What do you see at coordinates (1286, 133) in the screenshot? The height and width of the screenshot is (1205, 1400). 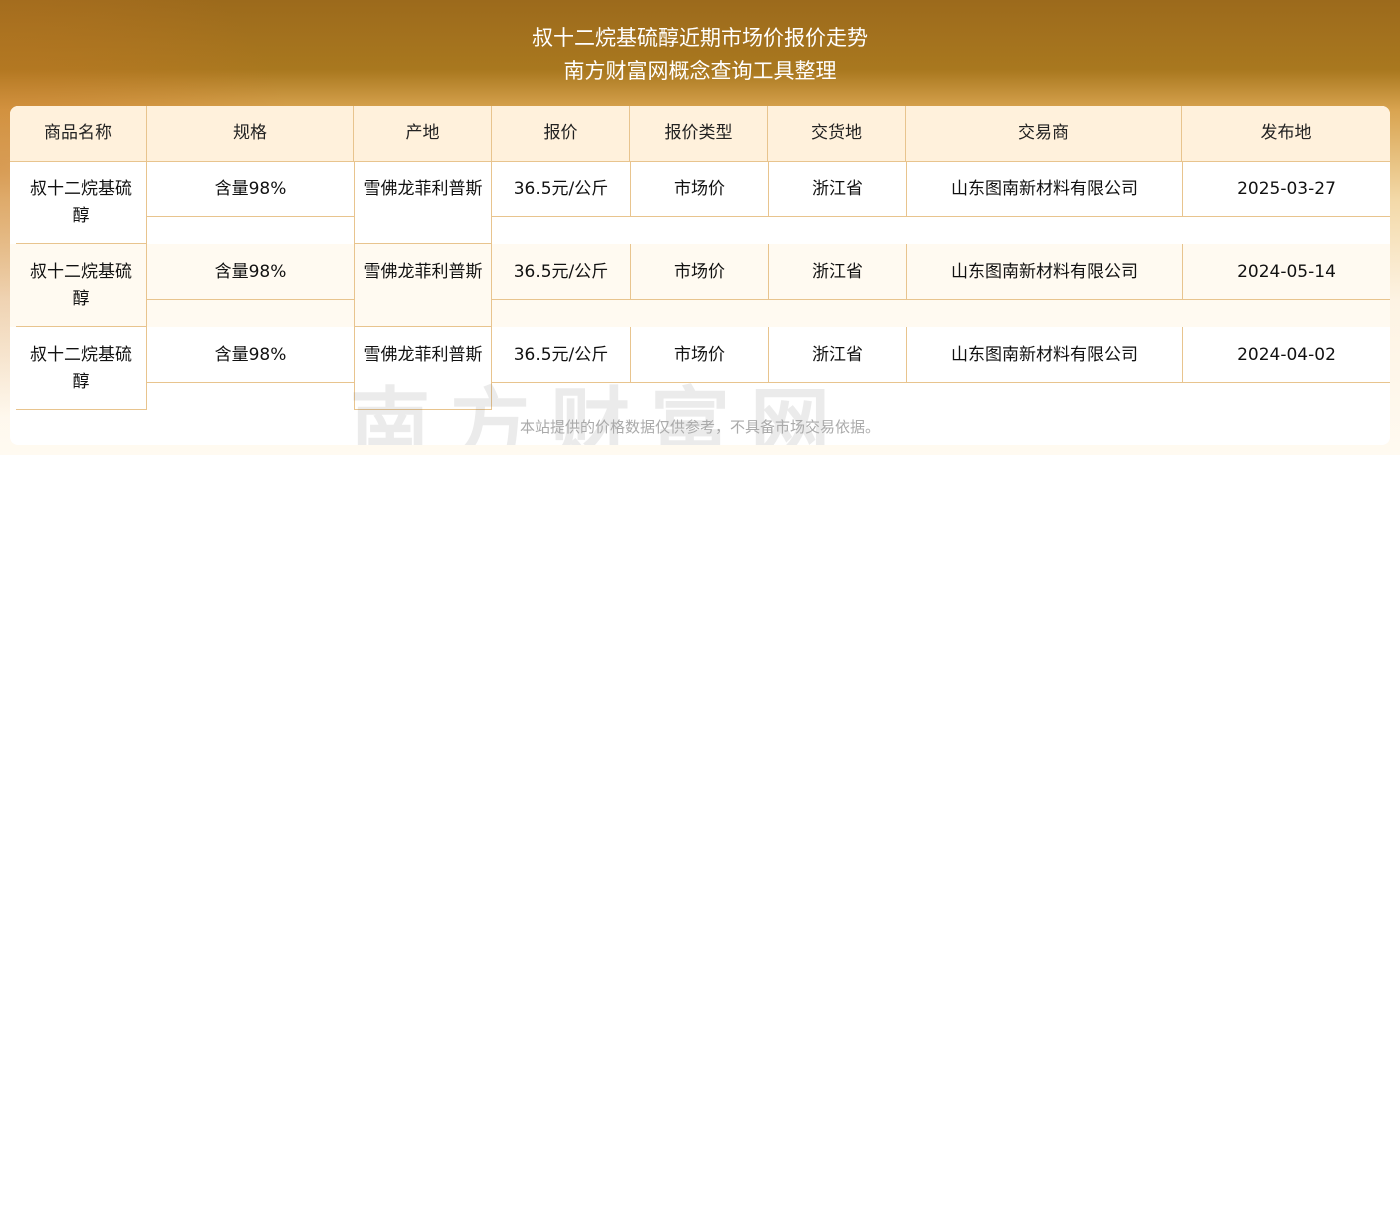 I see `column-header-date: 发布地` at bounding box center [1286, 133].